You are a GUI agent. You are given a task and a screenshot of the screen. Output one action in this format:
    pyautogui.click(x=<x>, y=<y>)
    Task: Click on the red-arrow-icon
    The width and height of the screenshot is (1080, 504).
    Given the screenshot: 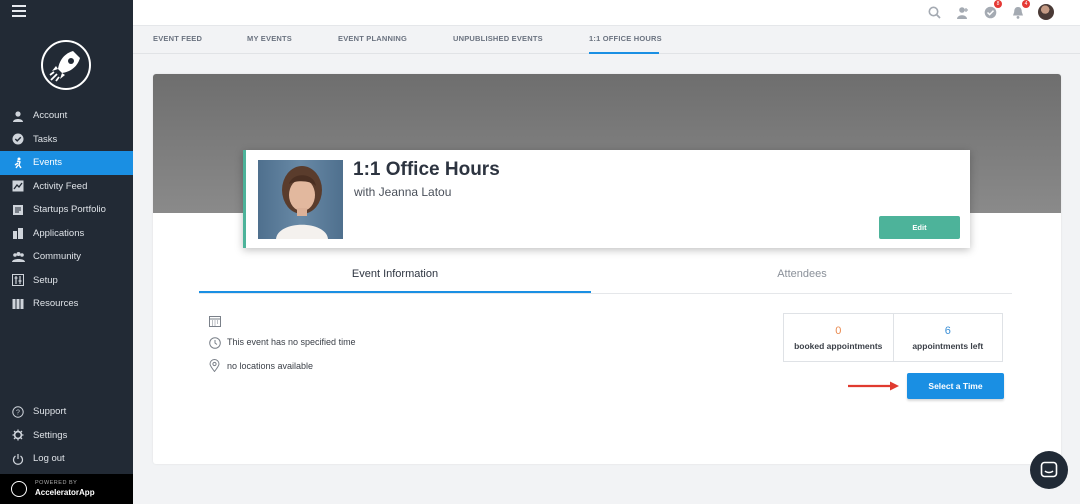 What is the action you would take?
    pyautogui.click(x=873, y=386)
    